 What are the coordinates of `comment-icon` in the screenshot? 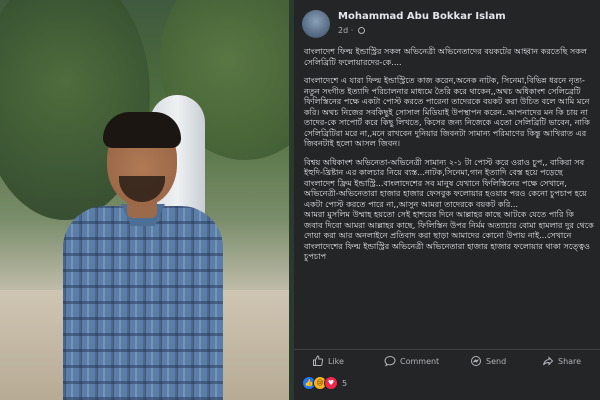 It's located at (390, 361).